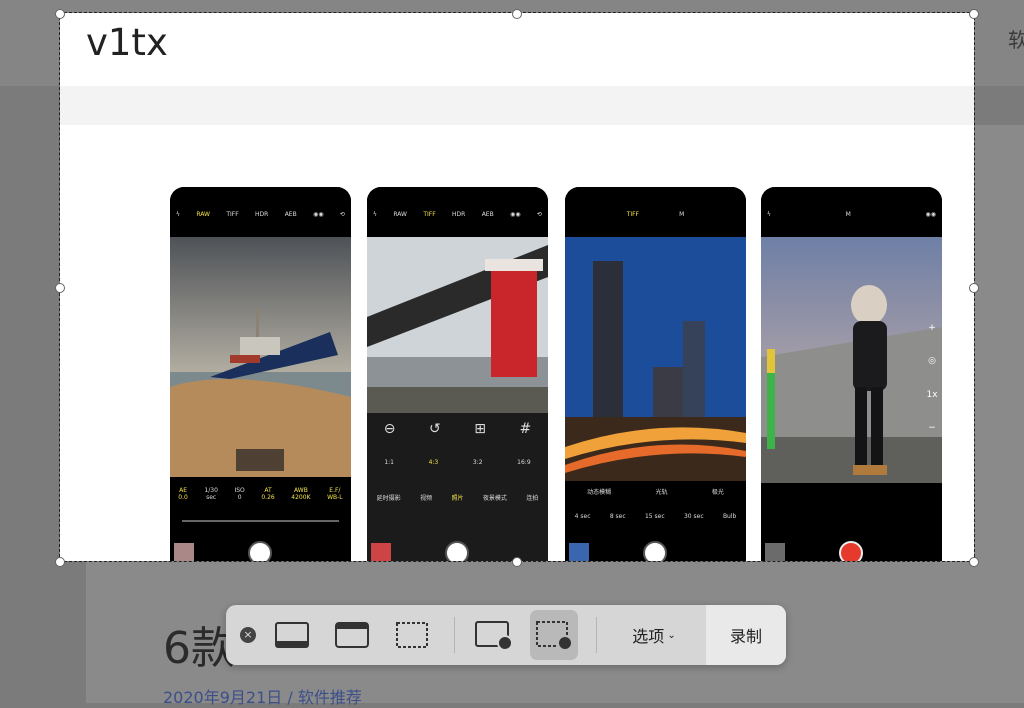 This screenshot has width=1024, height=708. What do you see at coordinates (517, 562) in the screenshot?
I see `resize-handle-bottom` at bounding box center [517, 562].